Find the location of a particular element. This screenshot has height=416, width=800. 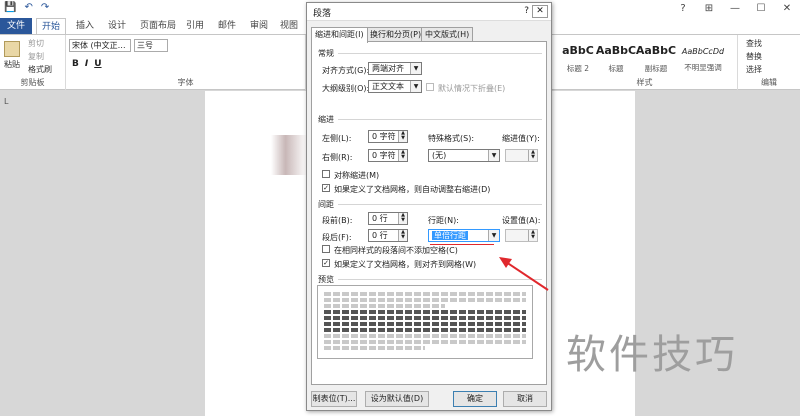

dialog-title-bar: 段落 ? ✕ is located at coordinates (429, 12).